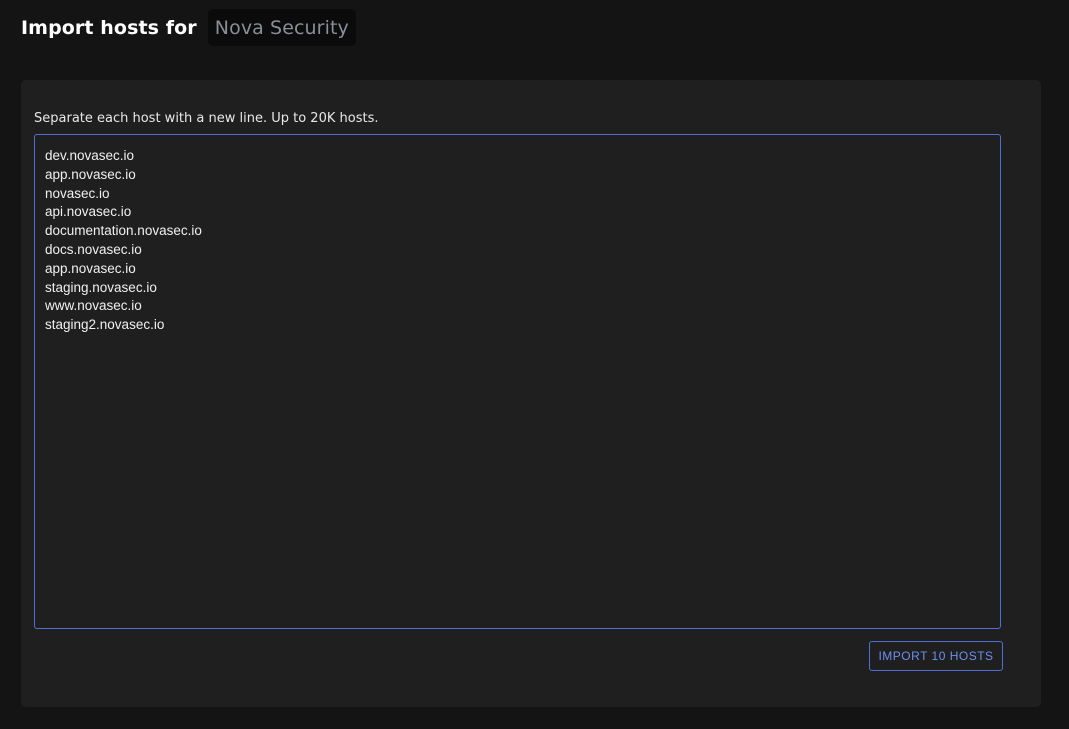 This screenshot has height=729, width=1069. What do you see at coordinates (93, 249) in the screenshot?
I see `host-line: docs.novasec.io` at bounding box center [93, 249].